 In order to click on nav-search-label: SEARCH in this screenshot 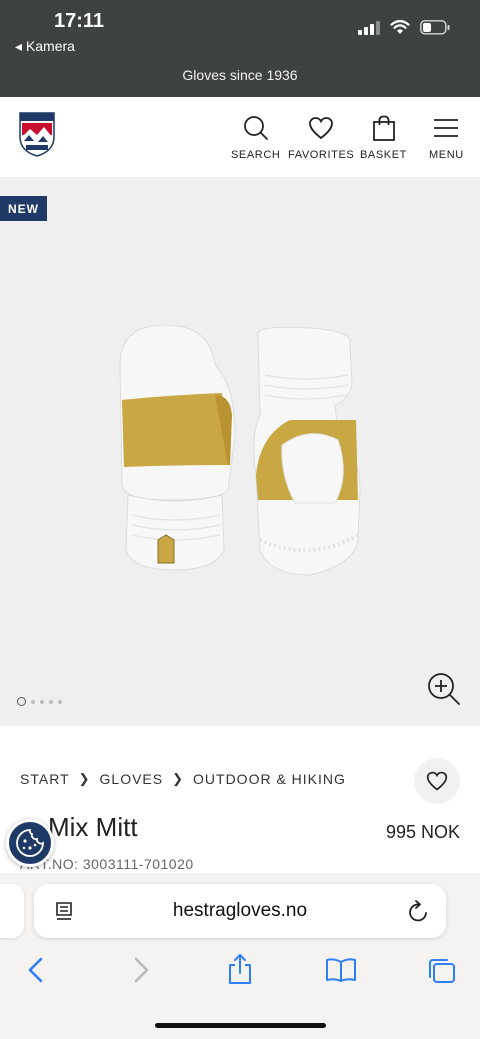, I will do `click(256, 155)`.